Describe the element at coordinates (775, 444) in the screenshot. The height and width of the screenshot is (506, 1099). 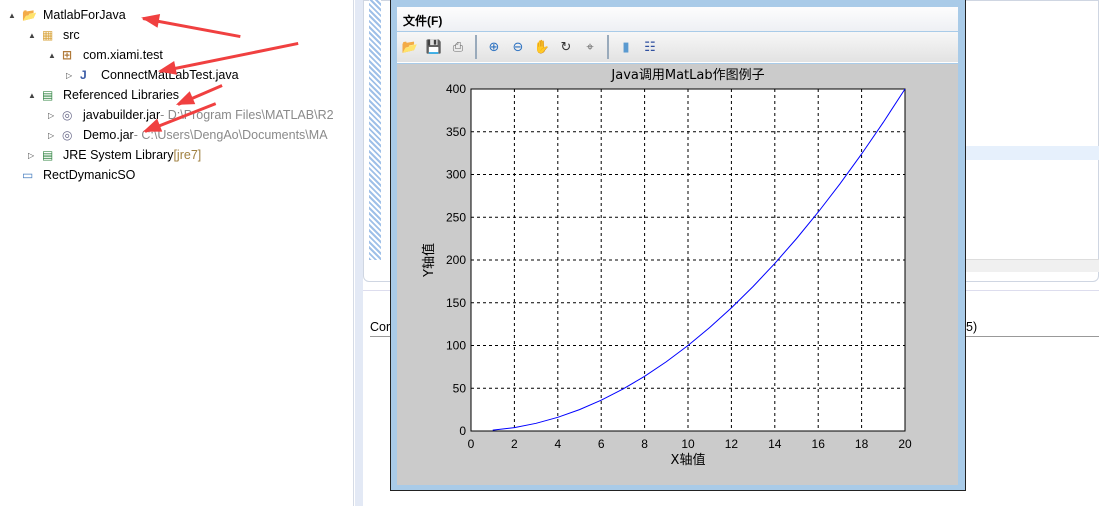
I see `x-tick-label: 14` at that location.